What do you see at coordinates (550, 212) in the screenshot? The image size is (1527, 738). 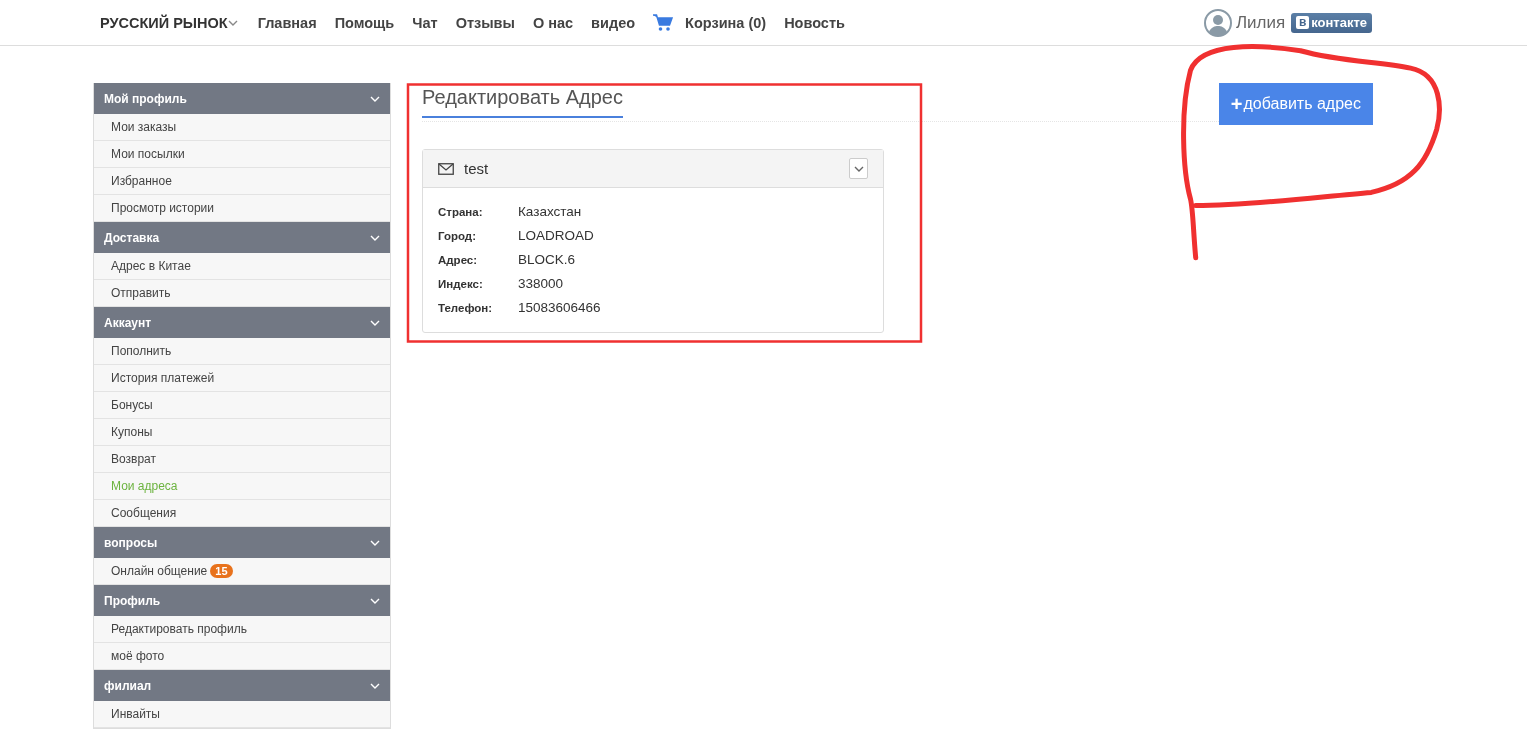 I see `field-value: Казахстан` at bounding box center [550, 212].